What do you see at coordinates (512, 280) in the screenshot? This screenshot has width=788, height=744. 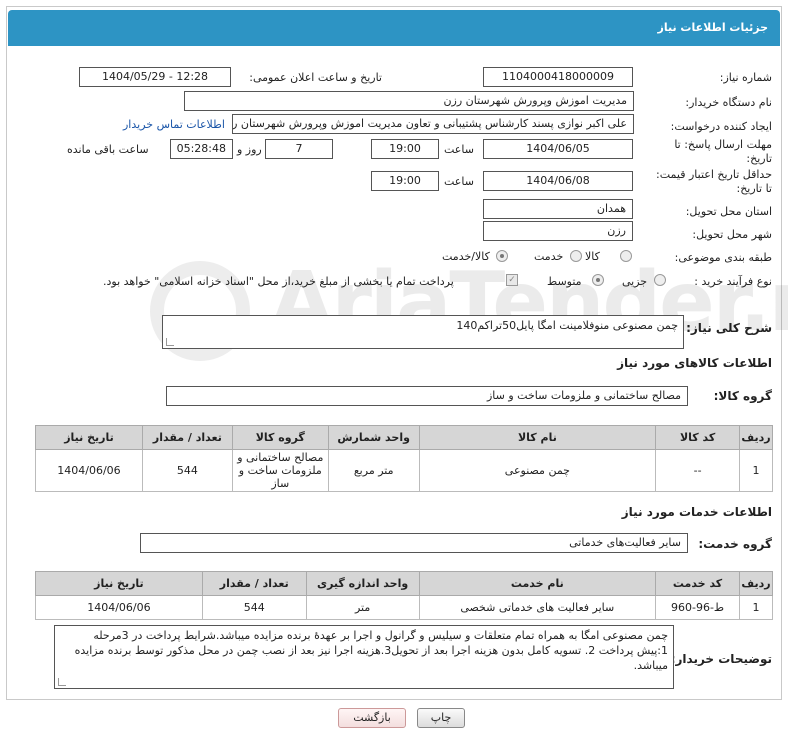 I see `treasury-bond-checkbox: ✓` at bounding box center [512, 280].